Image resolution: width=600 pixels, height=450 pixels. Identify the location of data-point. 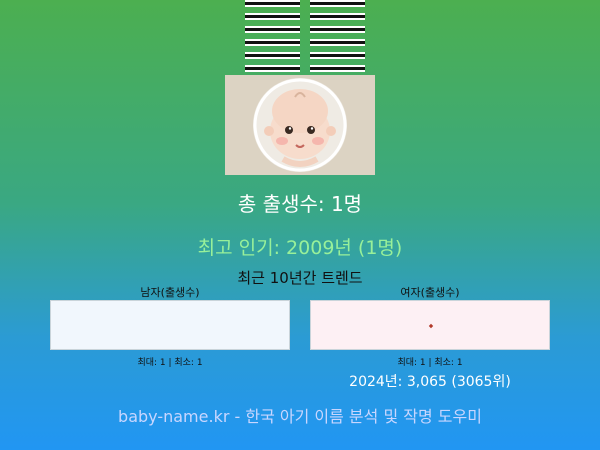
(431, 326).